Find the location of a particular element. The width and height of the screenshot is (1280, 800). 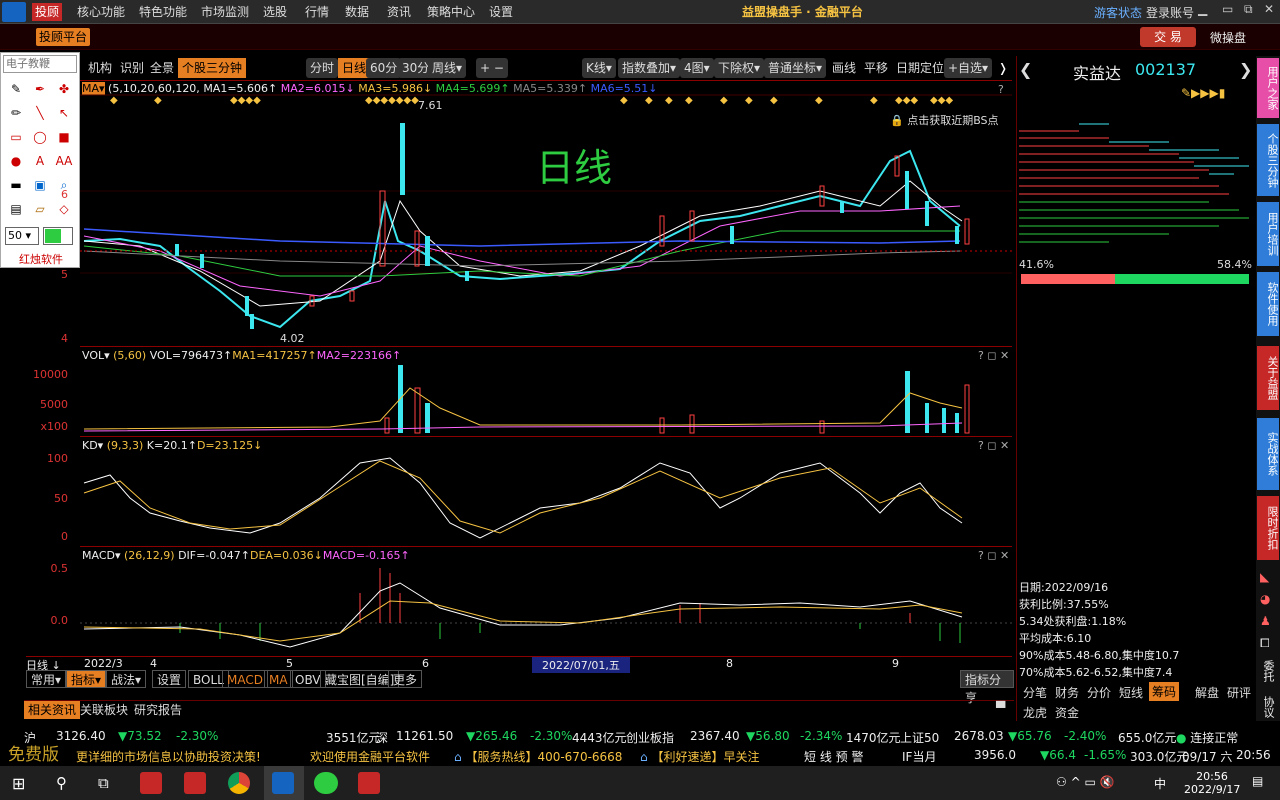

tray-icons: ⚇ ^ ▭ 🔇 is located at coordinates (1085, 782).